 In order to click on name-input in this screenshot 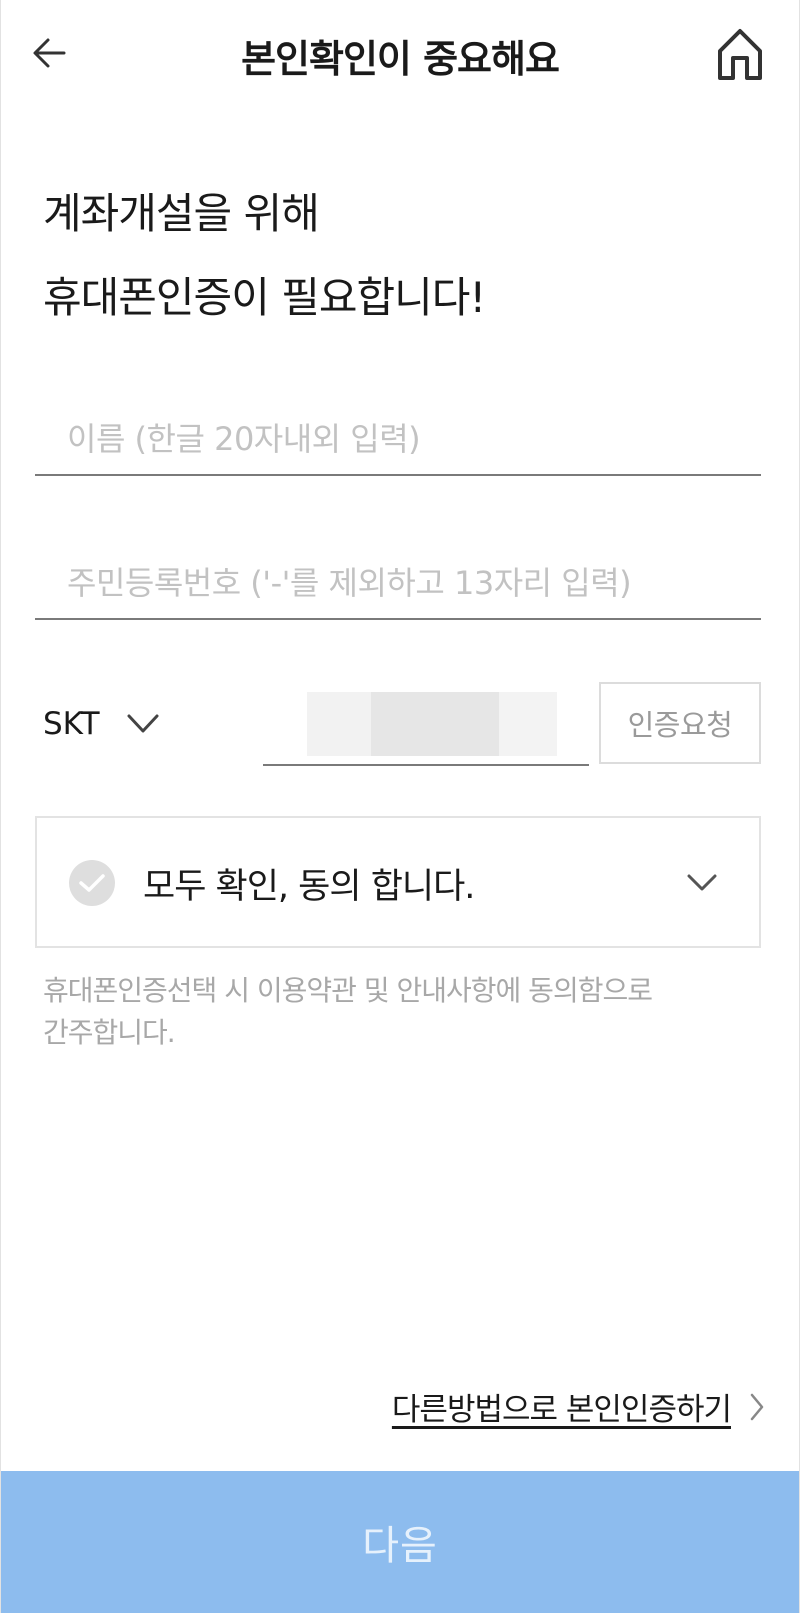, I will do `click(398, 439)`.